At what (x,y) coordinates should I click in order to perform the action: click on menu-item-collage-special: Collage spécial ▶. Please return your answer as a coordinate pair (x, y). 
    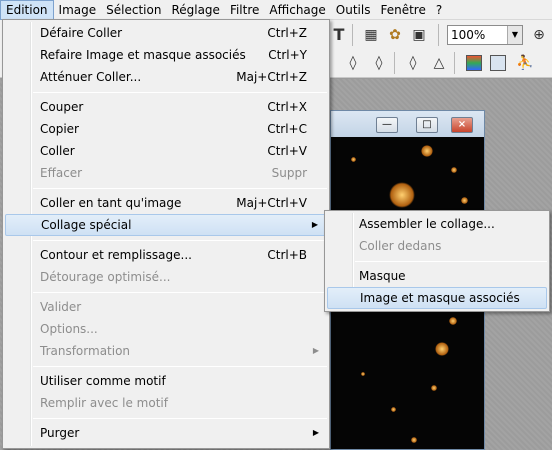
    Looking at the image, I should click on (166, 225).